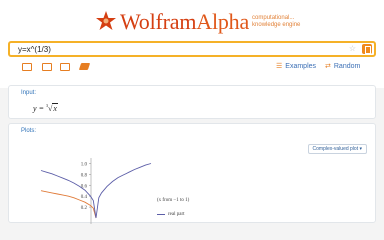 The width and height of the screenshot is (384, 240). What do you see at coordinates (106, 20) in the screenshot?
I see `spikey-logo-icon` at bounding box center [106, 20].